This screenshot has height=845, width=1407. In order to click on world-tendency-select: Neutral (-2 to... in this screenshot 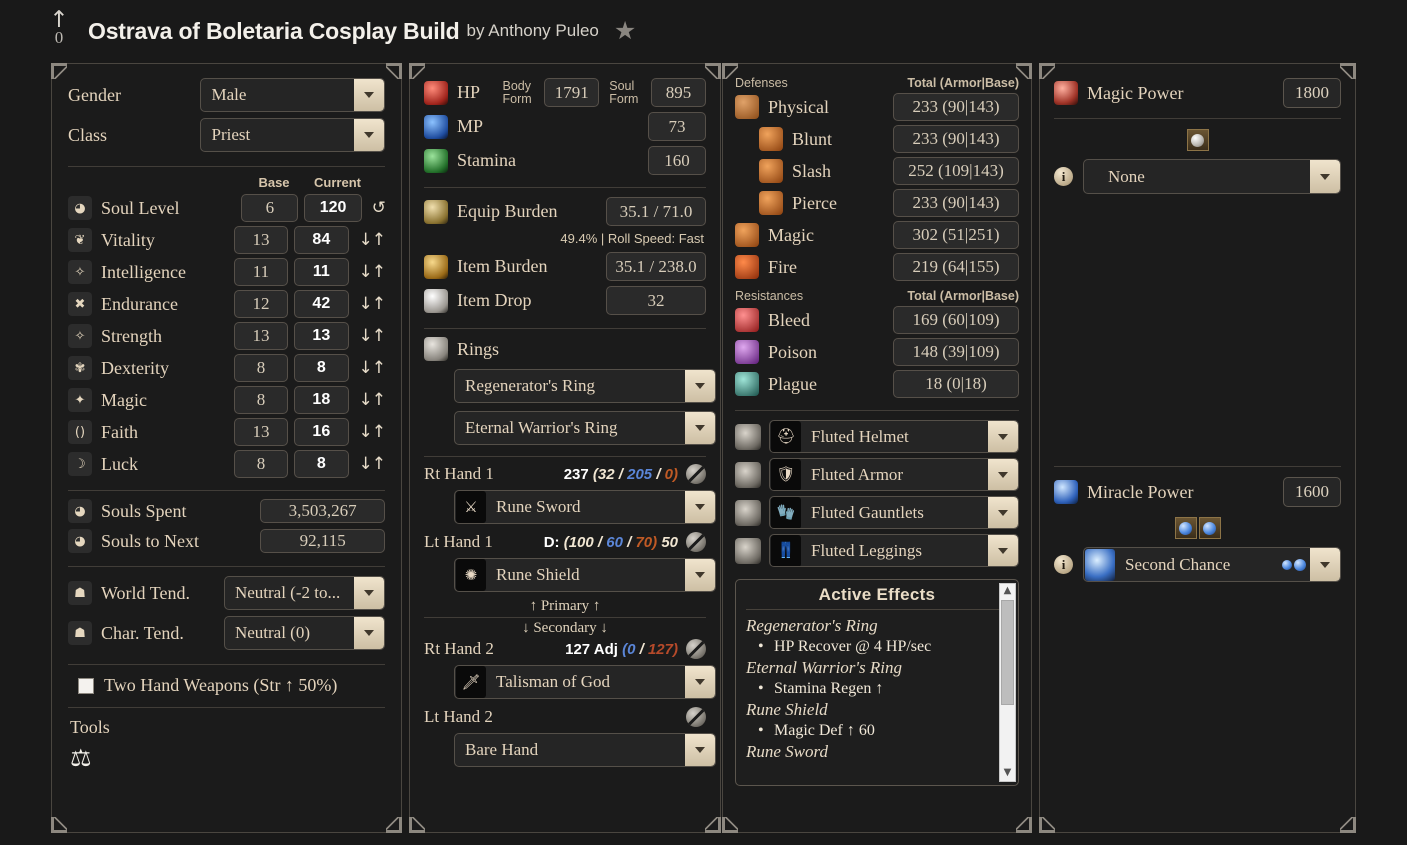, I will do `click(304, 593)`.